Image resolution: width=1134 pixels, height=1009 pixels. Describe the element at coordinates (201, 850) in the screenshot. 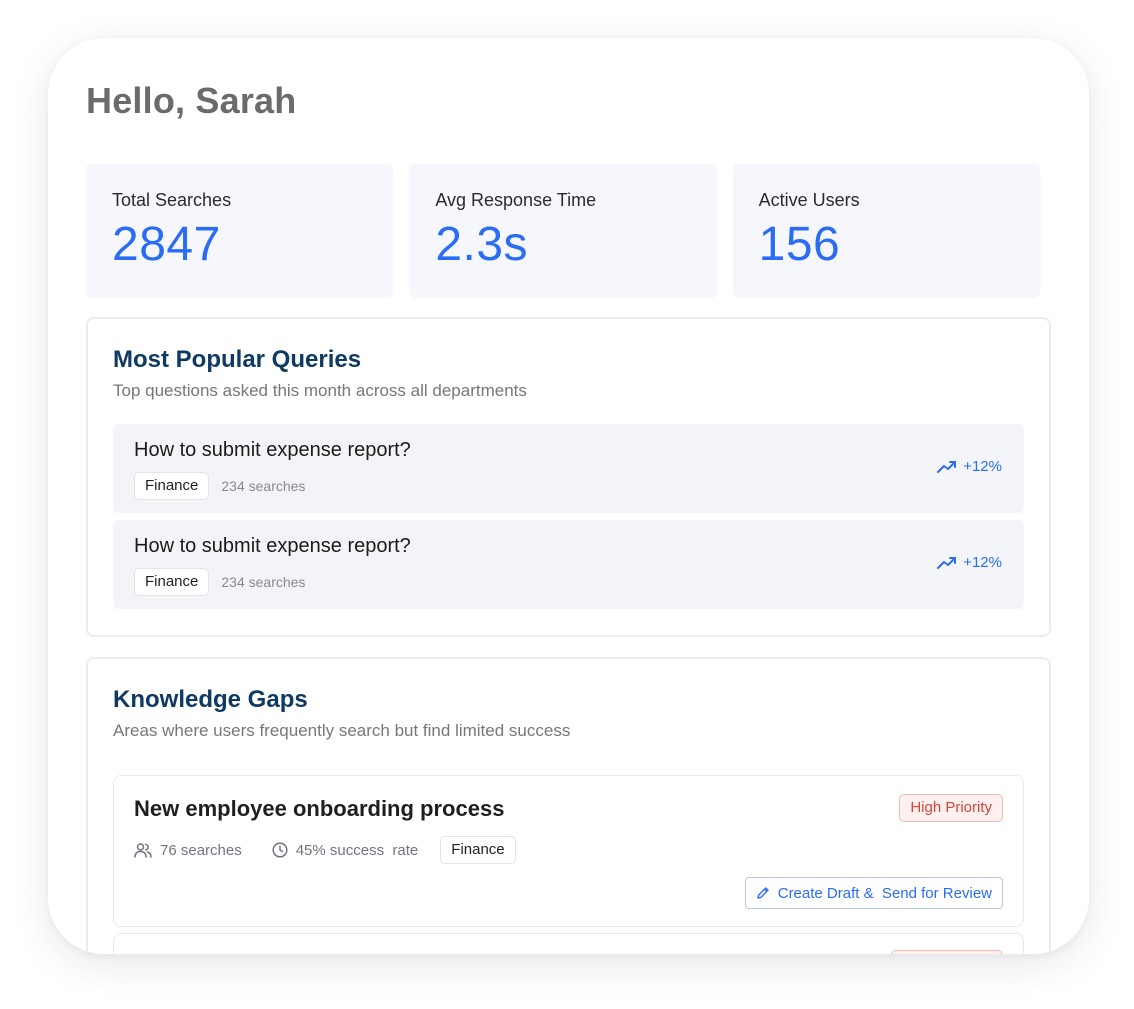

I see `gap-search-count: 76 searches` at that location.